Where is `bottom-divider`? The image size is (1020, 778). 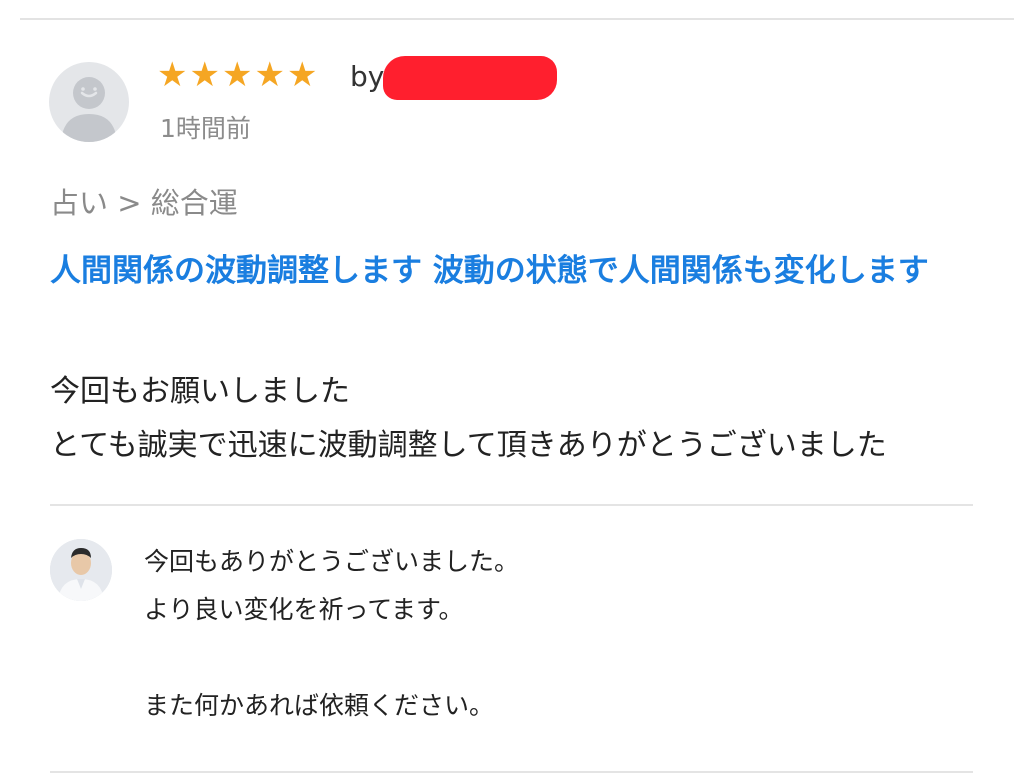
bottom-divider is located at coordinates (511, 772).